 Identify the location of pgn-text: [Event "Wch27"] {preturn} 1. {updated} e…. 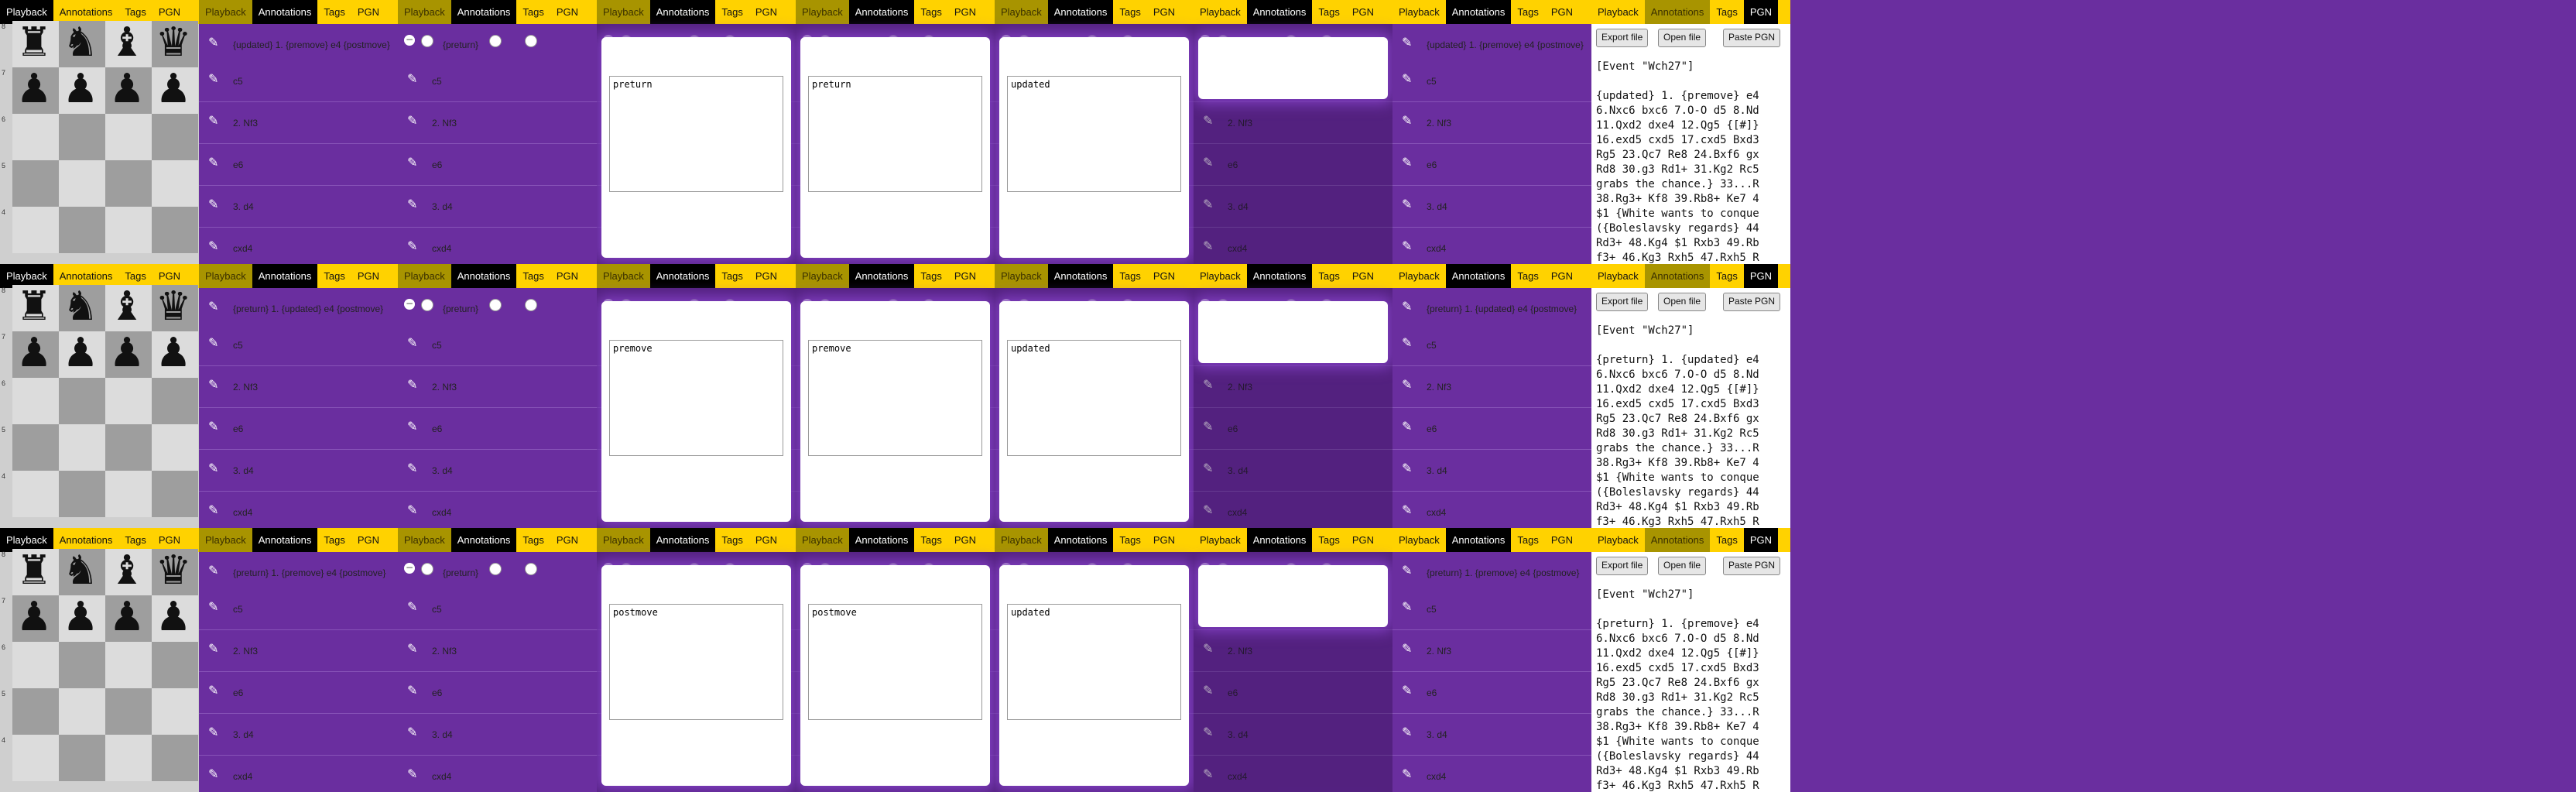
(1691, 426).